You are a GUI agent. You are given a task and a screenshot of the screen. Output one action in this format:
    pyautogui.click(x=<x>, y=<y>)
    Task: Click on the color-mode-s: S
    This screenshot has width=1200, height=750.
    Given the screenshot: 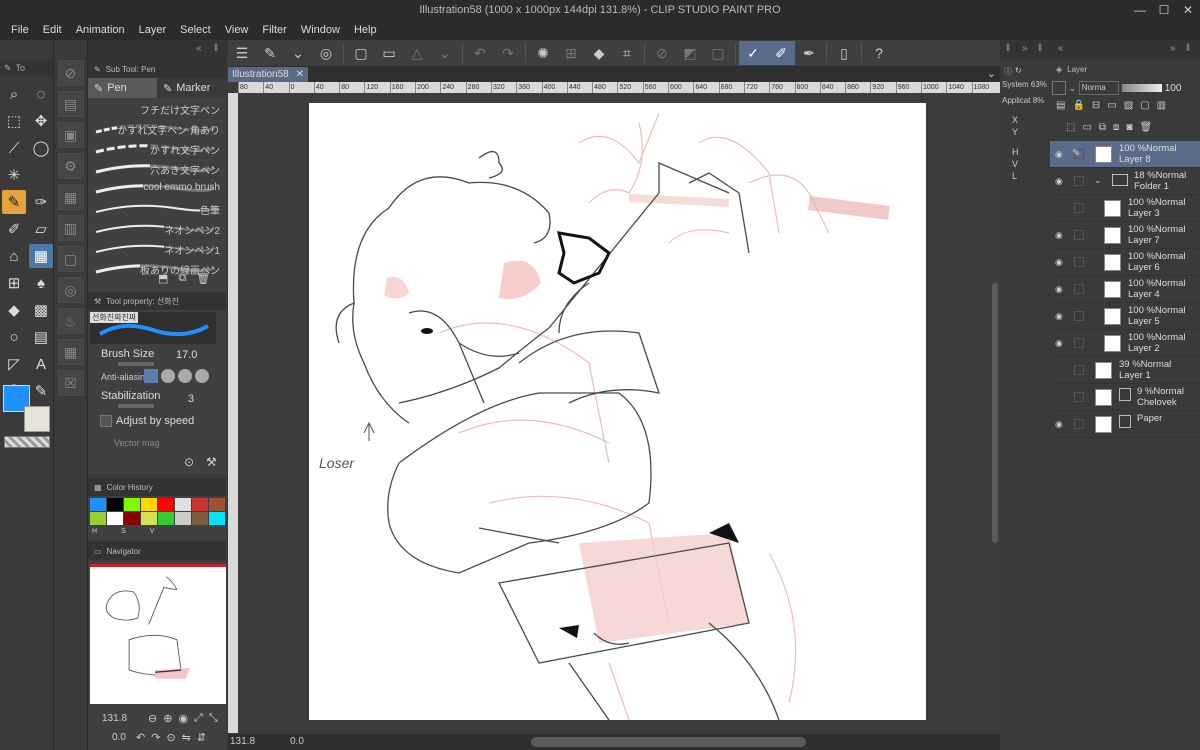 What is the action you would take?
    pyautogui.click(x=123, y=531)
    